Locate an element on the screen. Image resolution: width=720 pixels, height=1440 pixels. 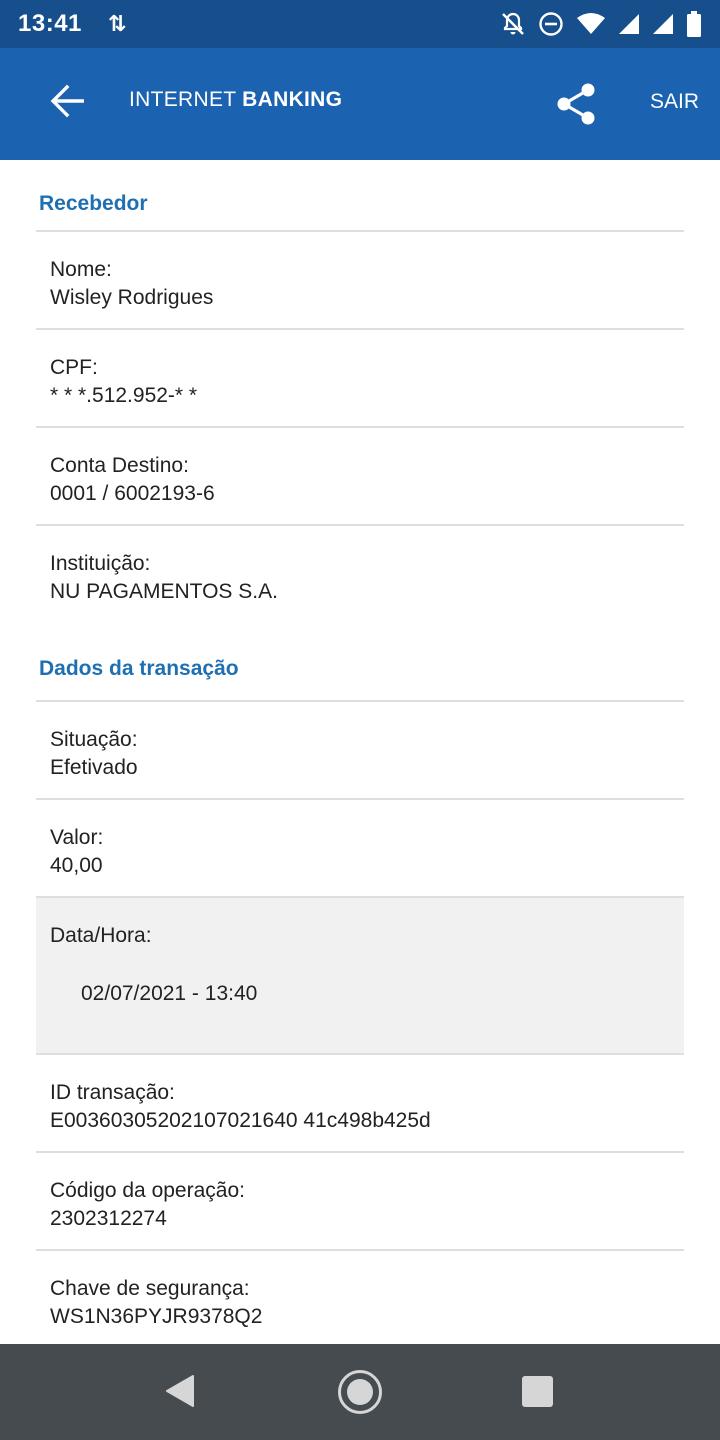
row-label: CPF: is located at coordinates (74, 367).